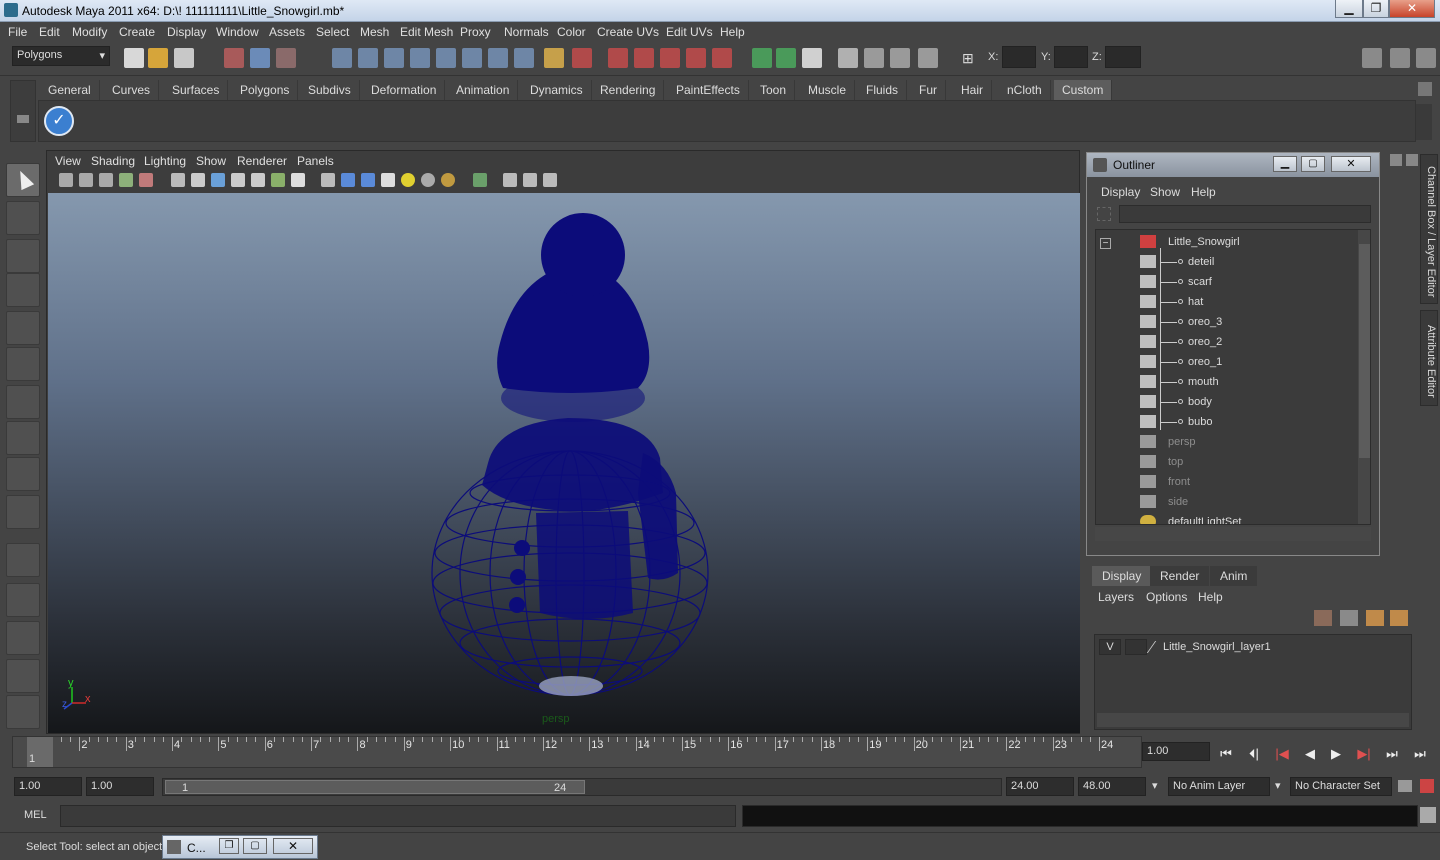 Image resolution: width=1440 pixels, height=860 pixels. I want to click on shelf-tab-subdivs: Subdivs, so click(330, 90).